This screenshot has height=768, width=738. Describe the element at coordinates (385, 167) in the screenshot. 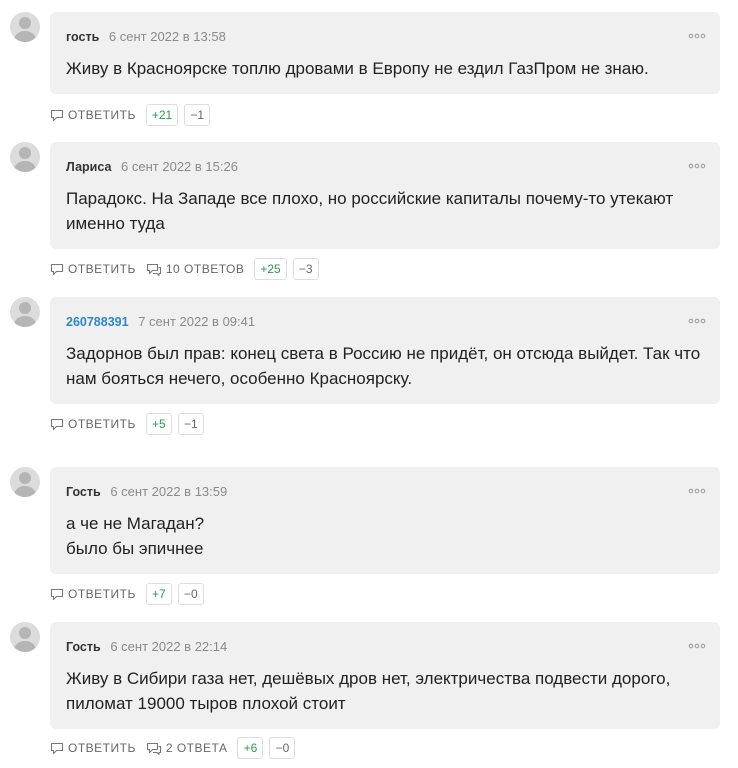

I see `comment-meta: Лариса 6 сент 2022 в 15:26` at that location.